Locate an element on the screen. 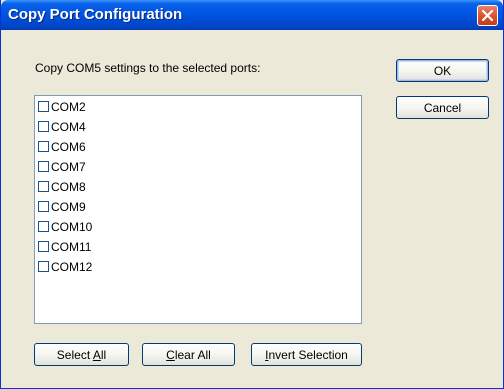  port-item-com6: COM6 is located at coordinates (62, 146).